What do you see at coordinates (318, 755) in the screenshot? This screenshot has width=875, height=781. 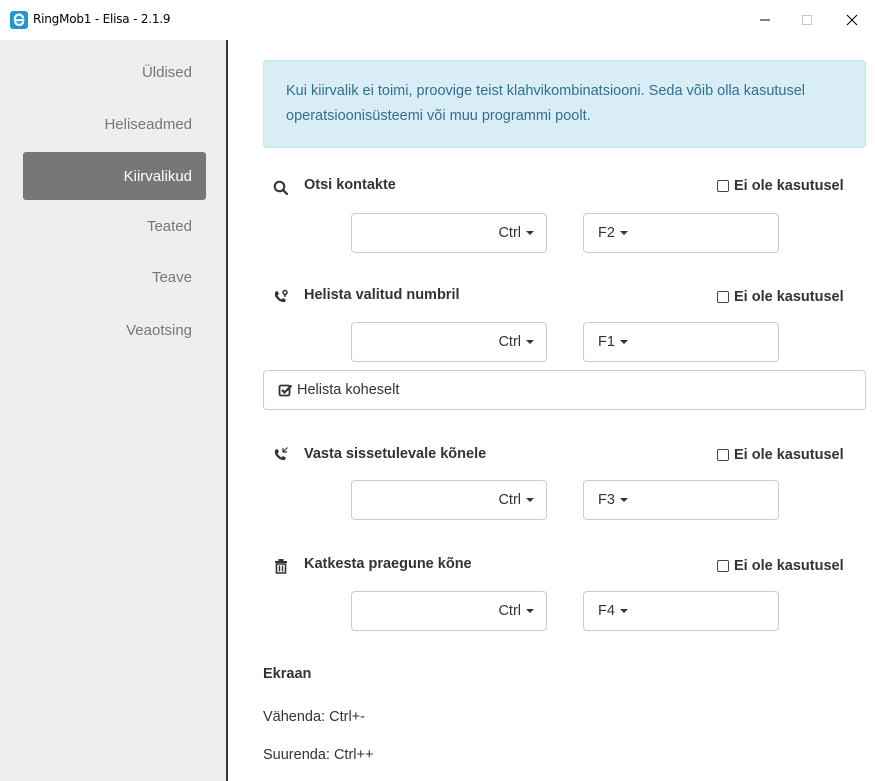 I see `zoom-in-shortcut: Suurenda: Ctrl++` at bounding box center [318, 755].